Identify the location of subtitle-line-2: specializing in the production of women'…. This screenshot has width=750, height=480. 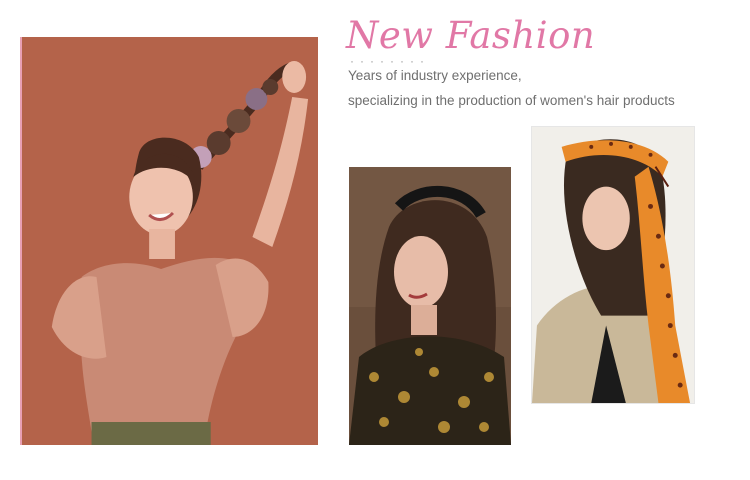
(511, 100).